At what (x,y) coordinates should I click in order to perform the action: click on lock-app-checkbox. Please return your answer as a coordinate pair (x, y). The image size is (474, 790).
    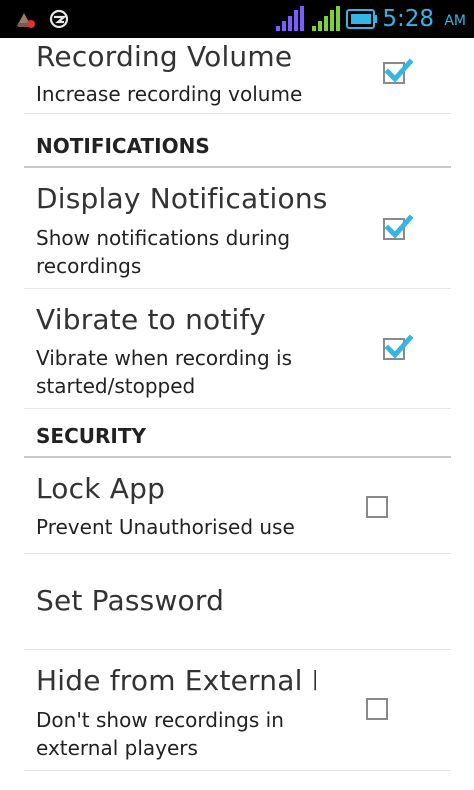
    Looking at the image, I should click on (377, 507).